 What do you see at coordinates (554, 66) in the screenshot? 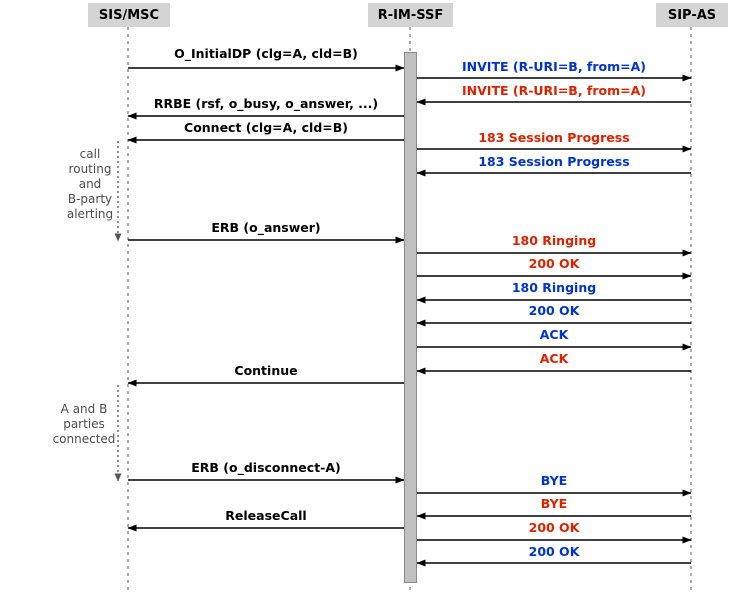
I see `message-label-m2: INVITE (R-URI=B, from=A)` at bounding box center [554, 66].